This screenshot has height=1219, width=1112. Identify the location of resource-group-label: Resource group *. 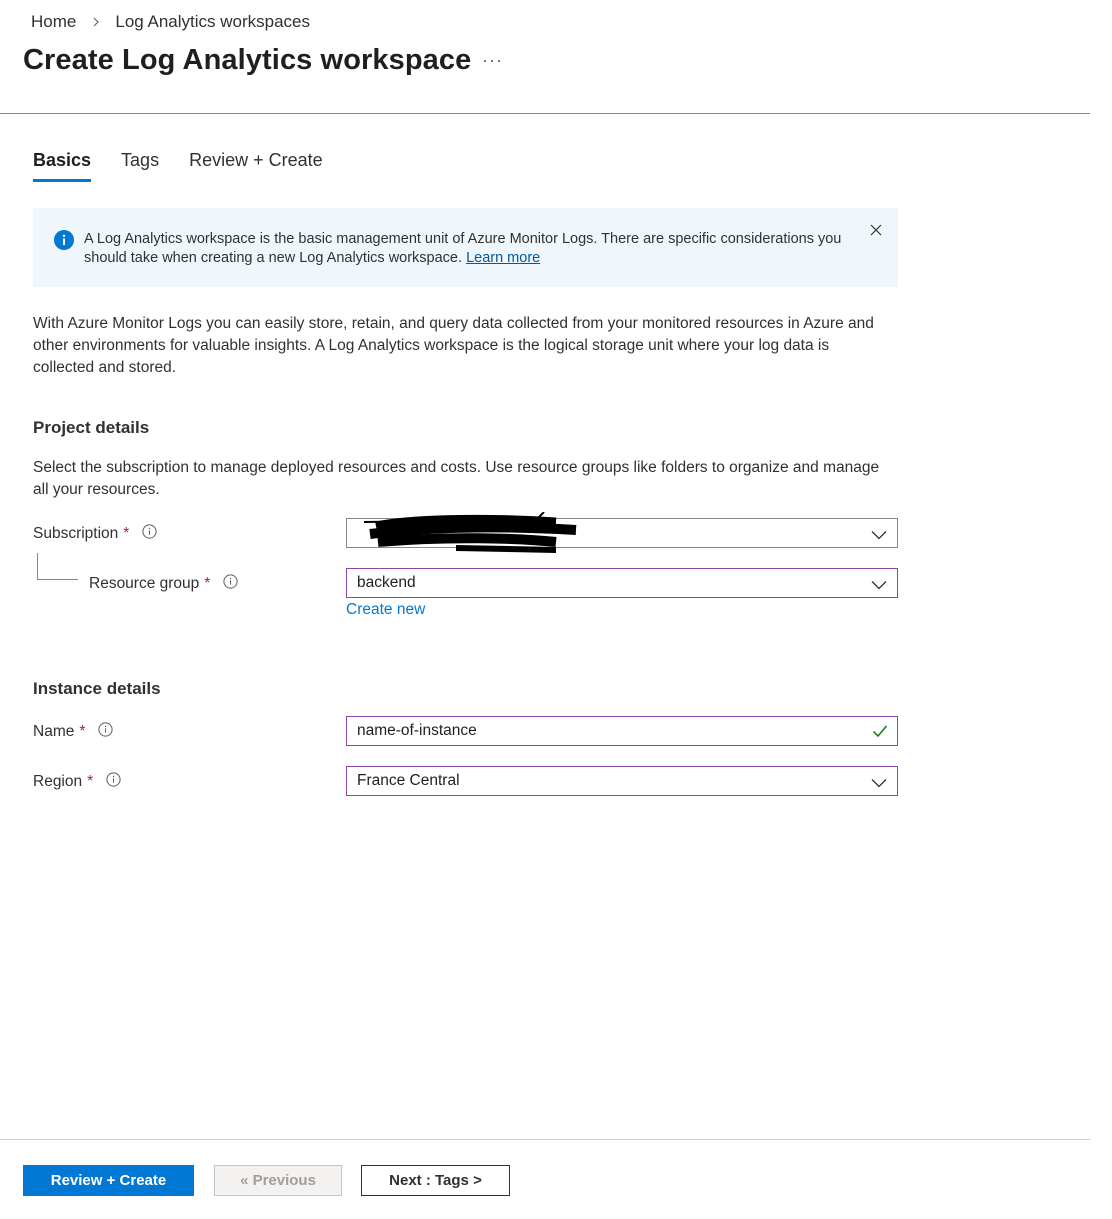
(163, 584).